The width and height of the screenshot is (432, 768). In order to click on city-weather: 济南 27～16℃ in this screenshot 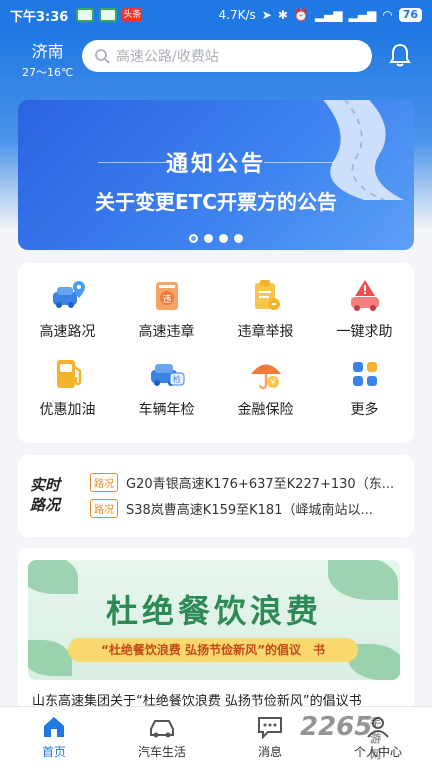, I will do `click(47, 59)`.